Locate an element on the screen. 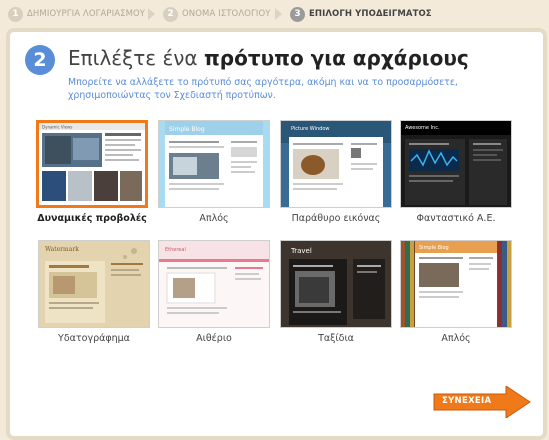 The image size is (549, 440). thumb-title: Watermark is located at coordinates (62, 249).